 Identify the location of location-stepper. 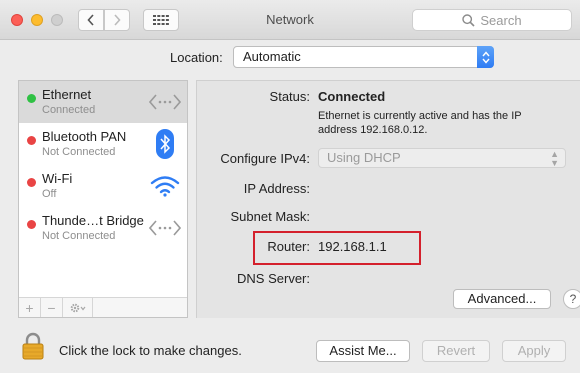
(485, 57).